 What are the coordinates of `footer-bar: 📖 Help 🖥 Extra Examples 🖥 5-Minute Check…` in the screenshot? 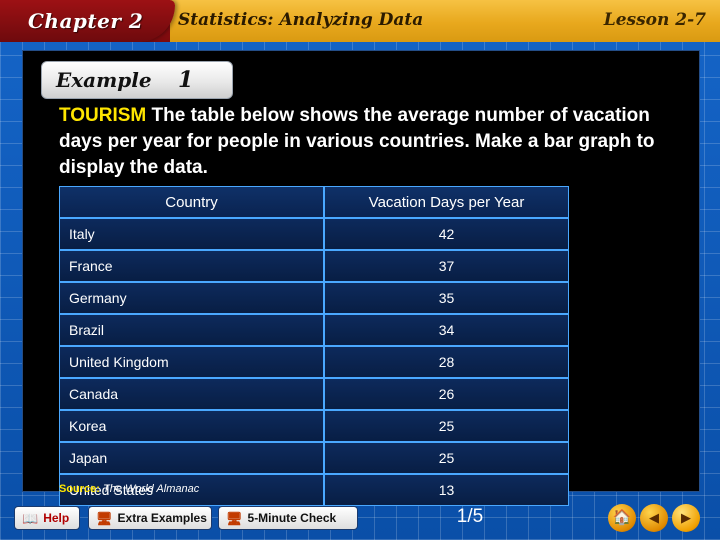 It's located at (360, 519).